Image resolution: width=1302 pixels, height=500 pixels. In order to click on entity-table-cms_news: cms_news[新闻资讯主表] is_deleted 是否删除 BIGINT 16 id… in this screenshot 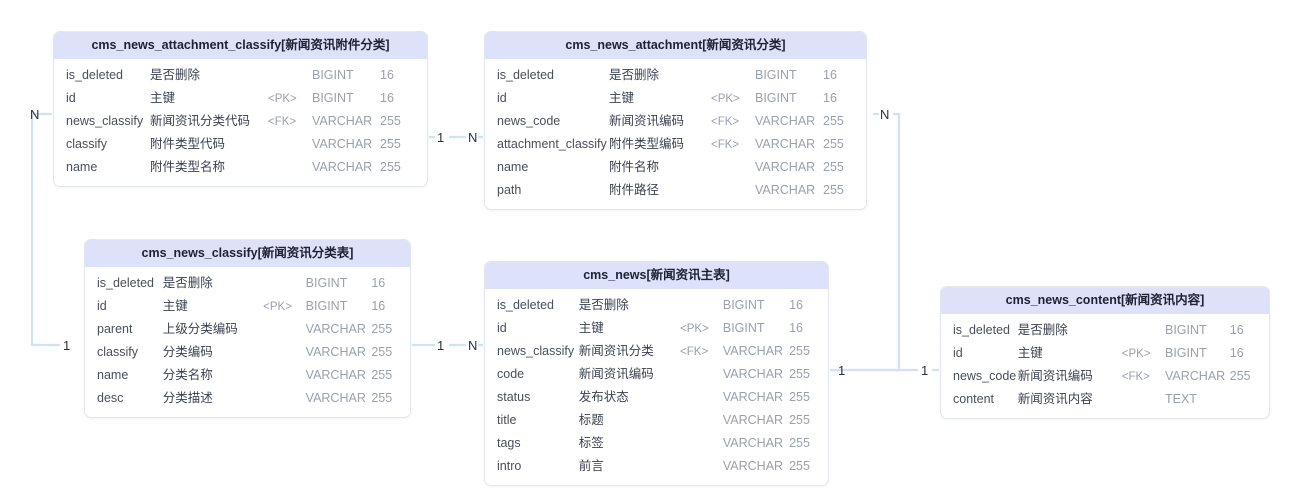, I will do `click(656, 373)`.